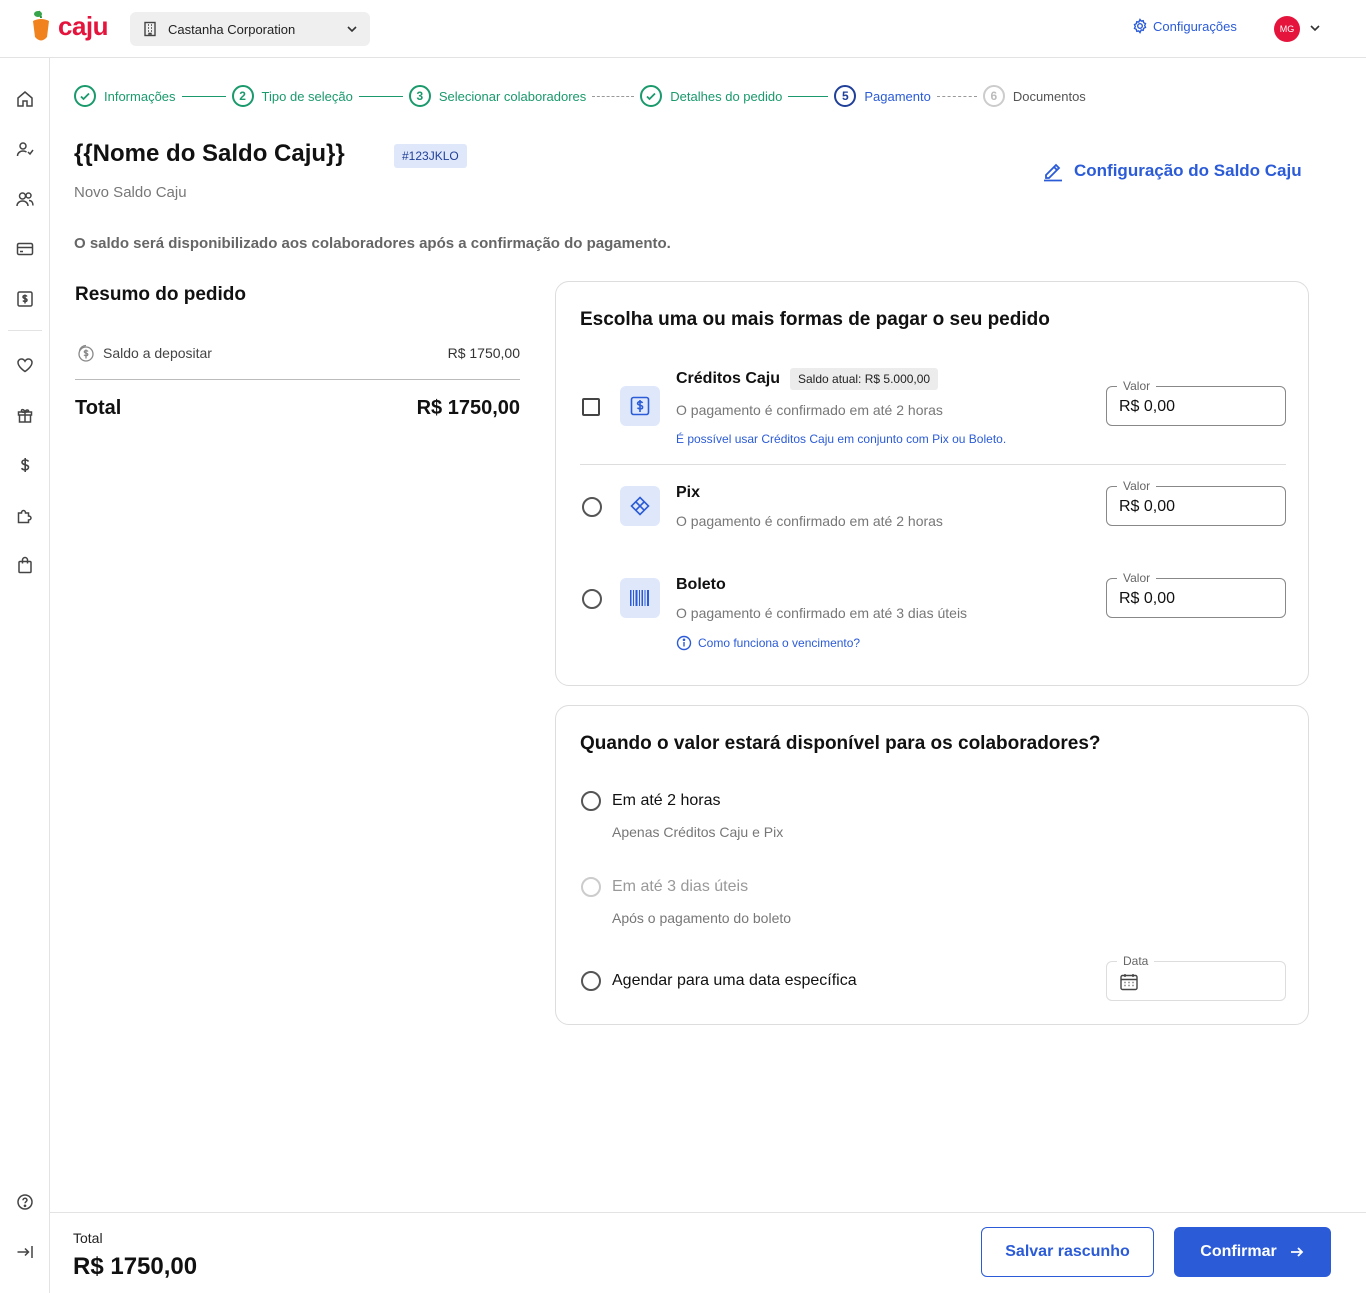 This screenshot has height=1293, width=1366. I want to click on dollar-icon, so click(25, 465).